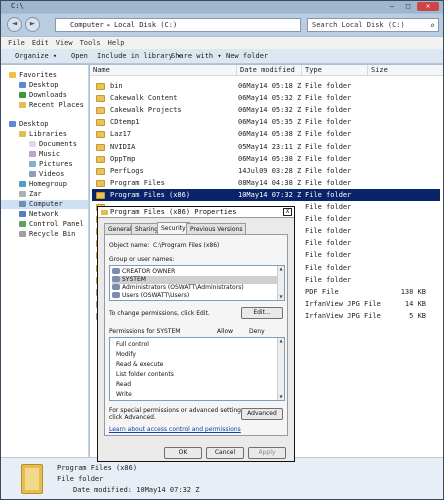 The width and height of the screenshot is (444, 500). I want to click on table-row: NVIDIA 05May14 23:11 Z File folder, so click(266, 147).